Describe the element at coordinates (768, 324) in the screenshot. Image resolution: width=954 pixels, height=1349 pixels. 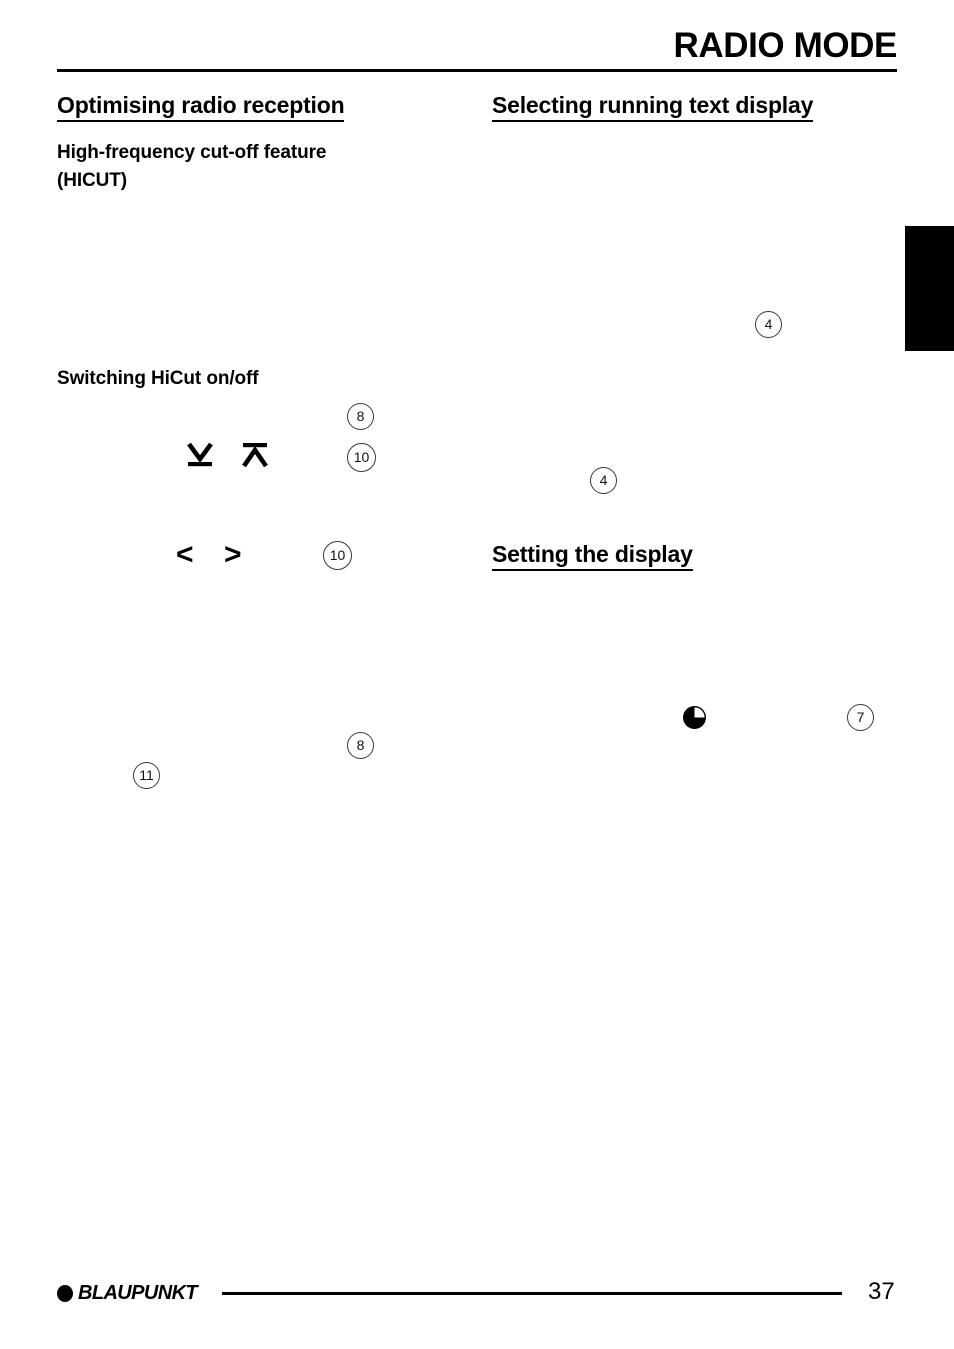
I see `callout-marker-4: 4` at that location.